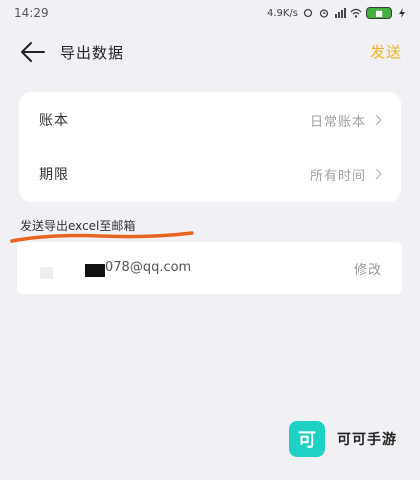  What do you see at coordinates (46, 273) in the screenshot?
I see `email-avatar-icon` at bounding box center [46, 273].